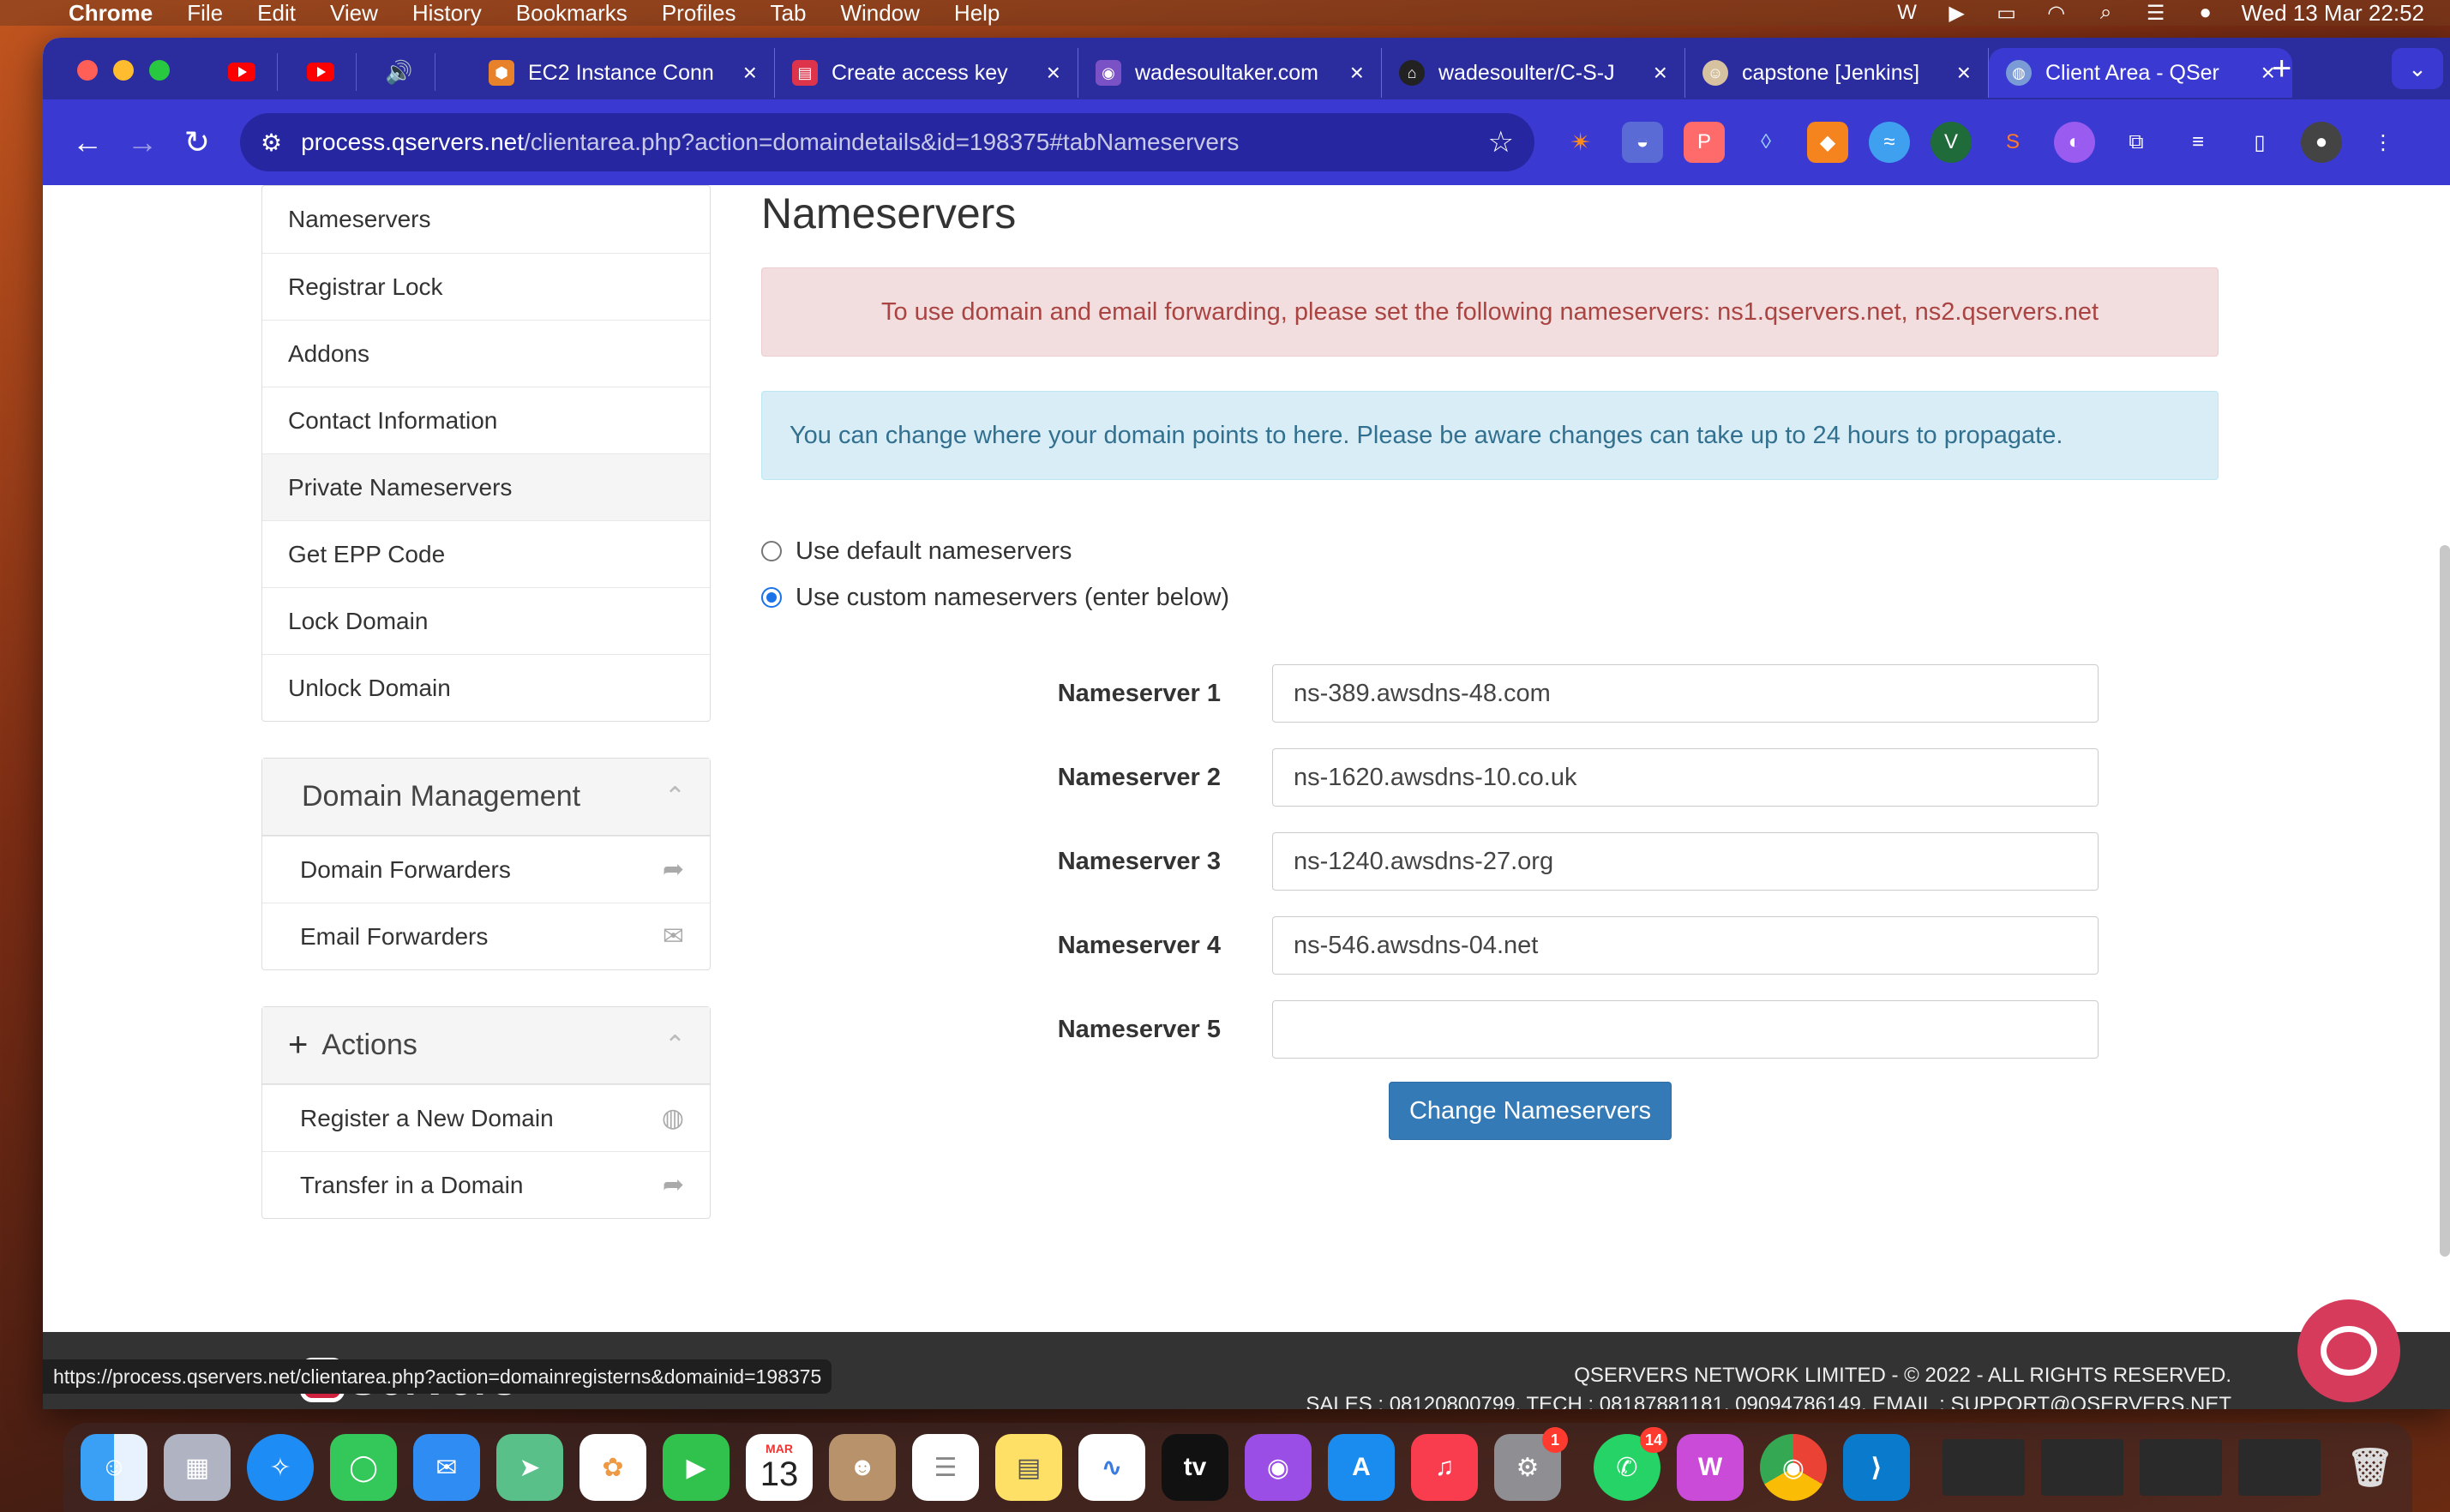 Image resolution: width=2450 pixels, height=1512 pixels. Describe the element at coordinates (1530, 1111) in the screenshot. I see `change-nameservers-button: Change Nameservers` at that location.